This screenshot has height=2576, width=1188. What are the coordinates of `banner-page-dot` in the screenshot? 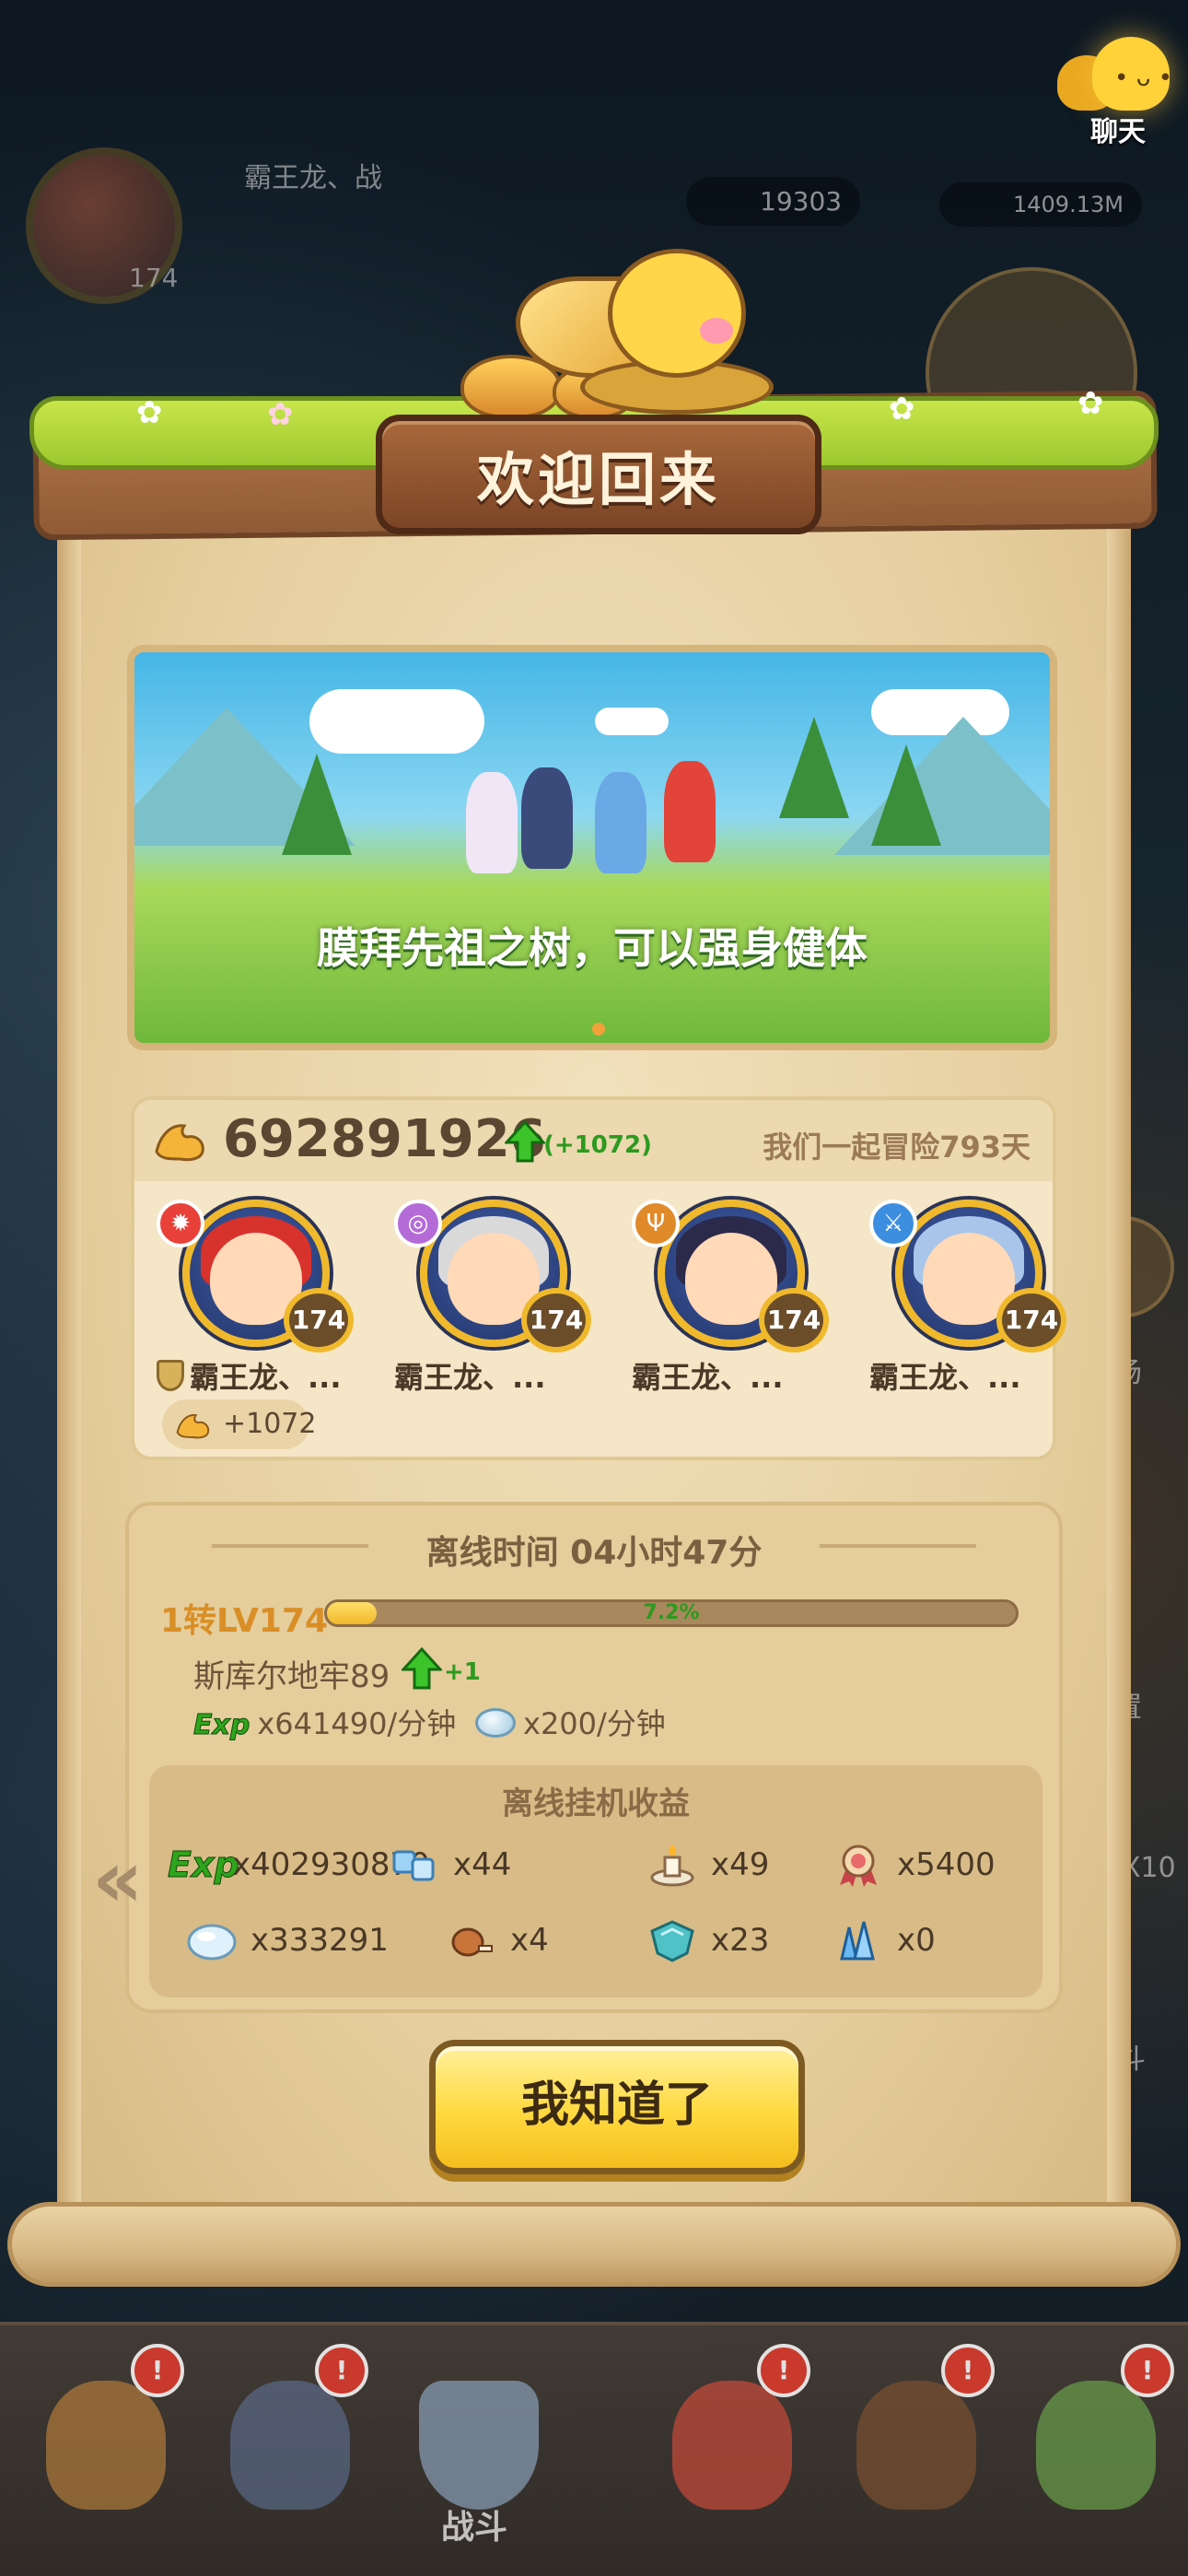 It's located at (598, 1029).